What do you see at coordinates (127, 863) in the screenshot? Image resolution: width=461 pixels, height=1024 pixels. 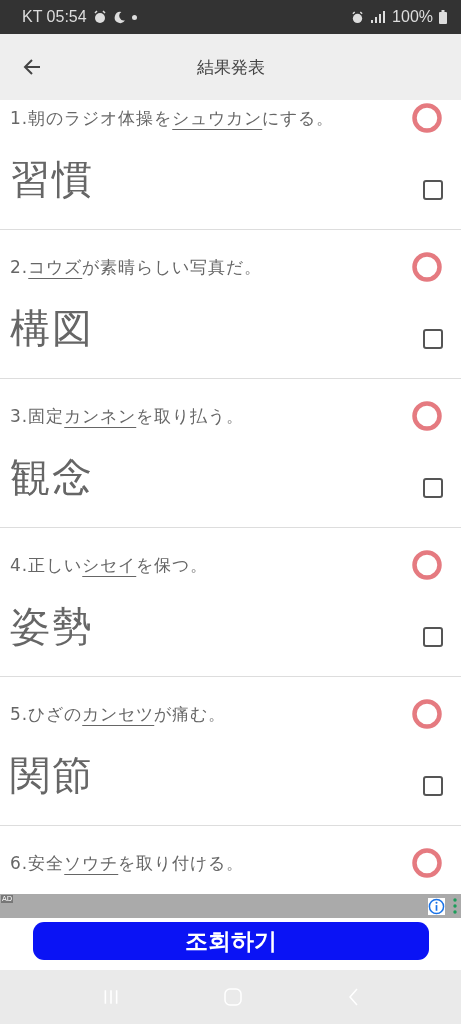 I see `question-sentence: 6.安全 ソウチ を取り付ける。` at bounding box center [127, 863].